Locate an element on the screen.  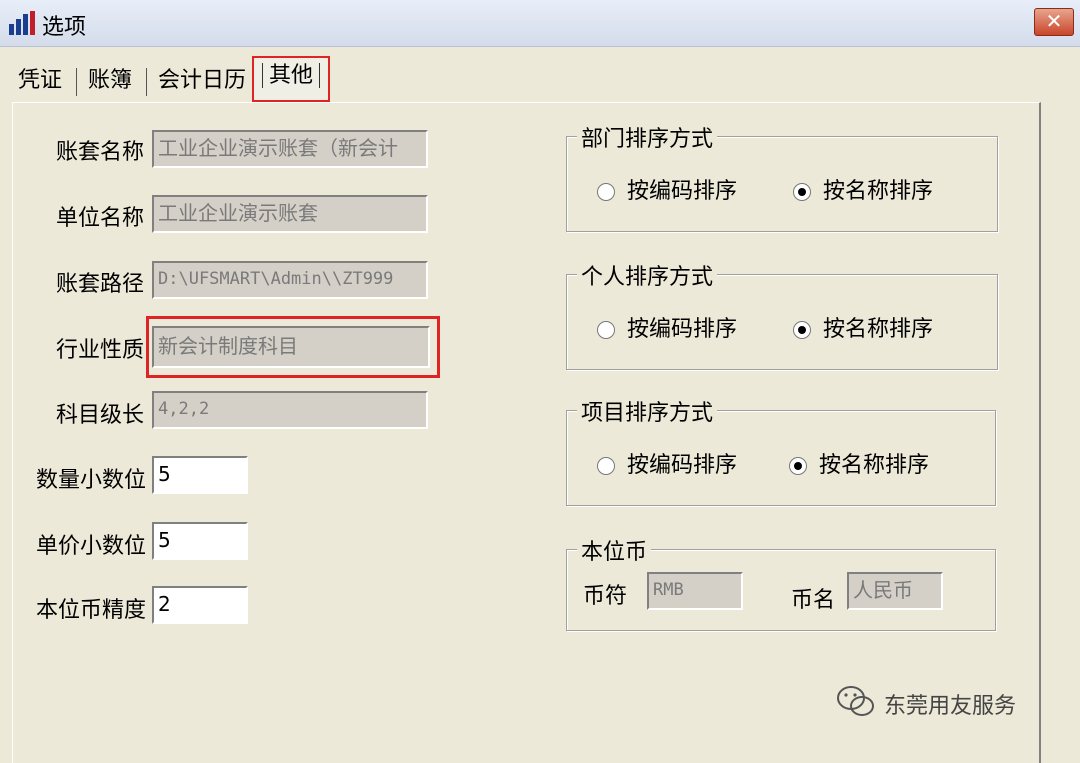
base-currency-title: 本位币 is located at coordinates (614, 550).